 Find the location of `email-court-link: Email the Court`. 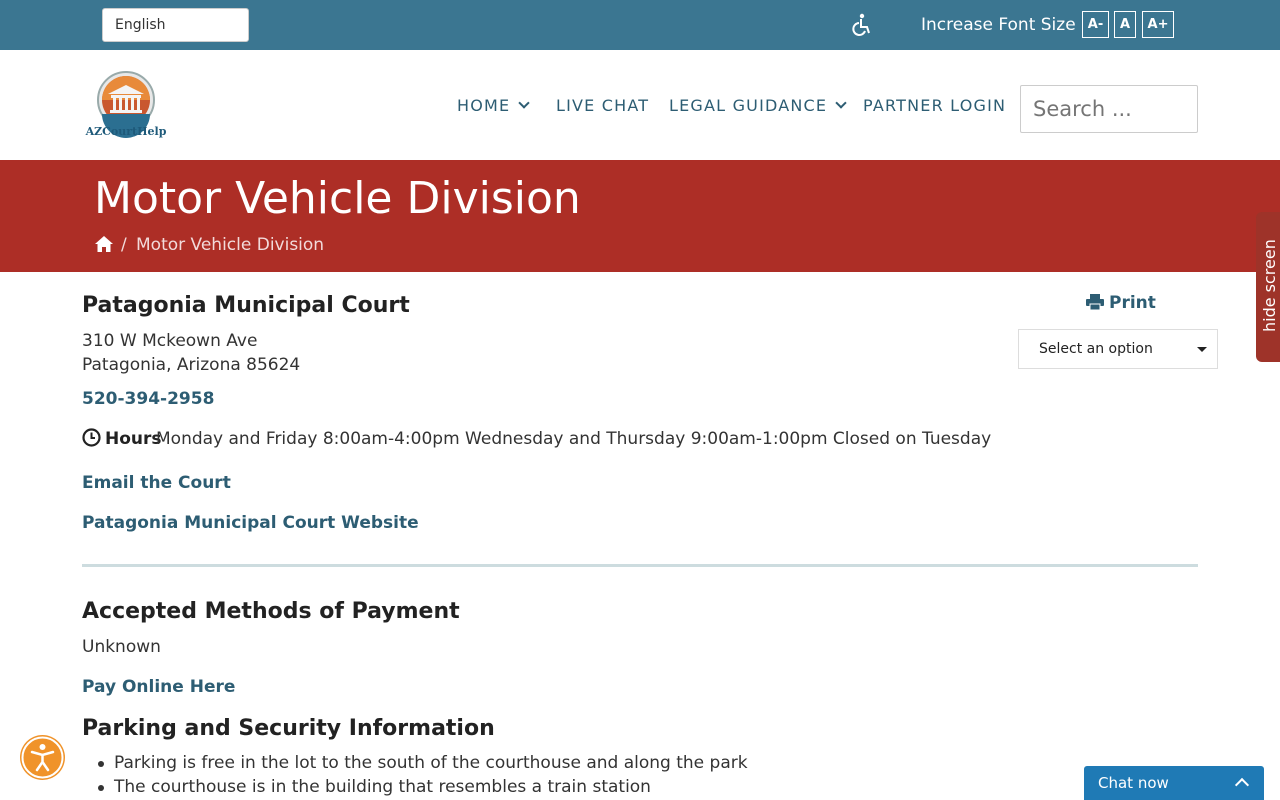

email-court-link: Email the Court is located at coordinates (156, 483).